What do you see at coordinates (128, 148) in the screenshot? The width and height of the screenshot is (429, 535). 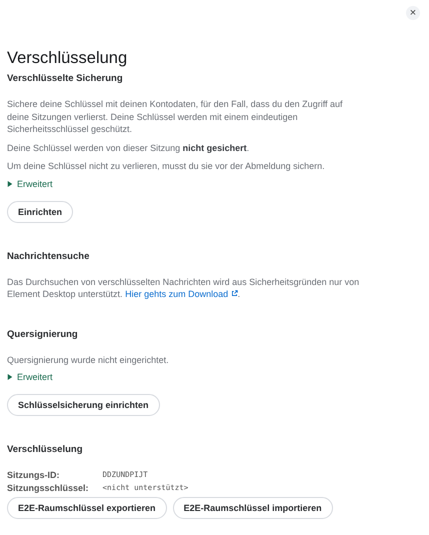 I see `description-text: Deine Schlüssel werden von dieser Sitzung nicht gesichert.` at bounding box center [128, 148].